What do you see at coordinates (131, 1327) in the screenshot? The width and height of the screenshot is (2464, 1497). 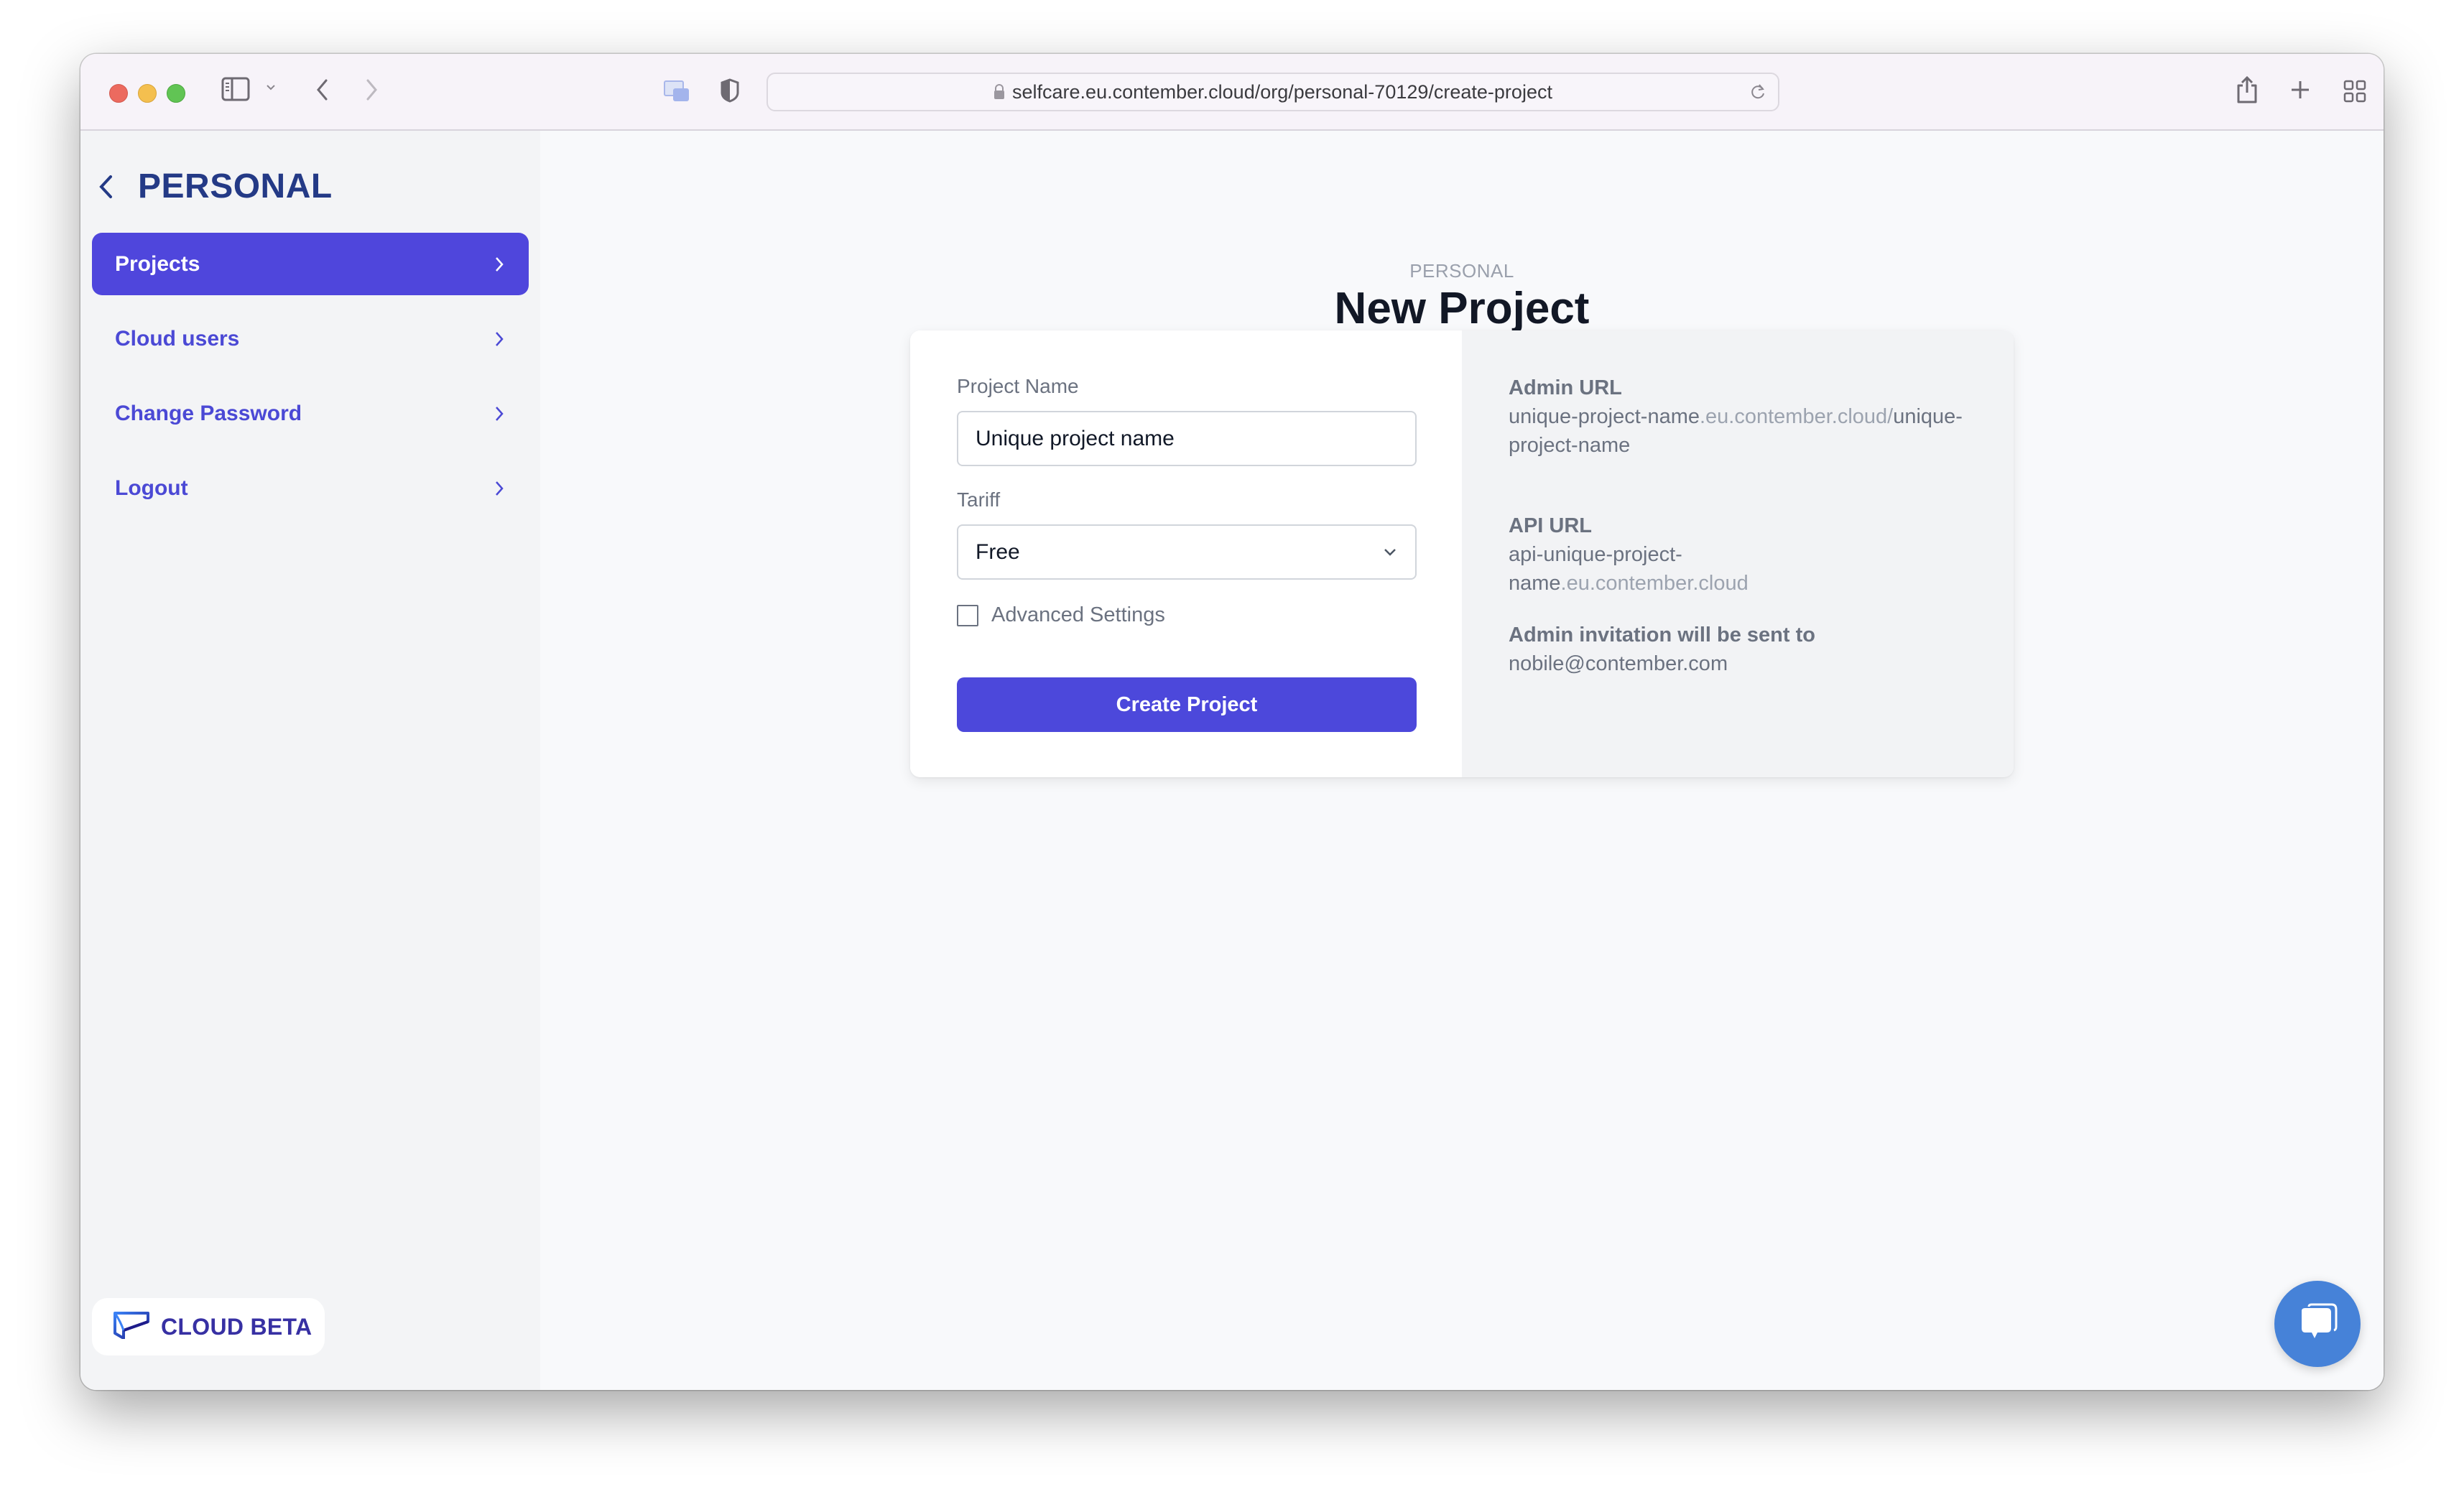 I see `contember-logo-icon` at bounding box center [131, 1327].